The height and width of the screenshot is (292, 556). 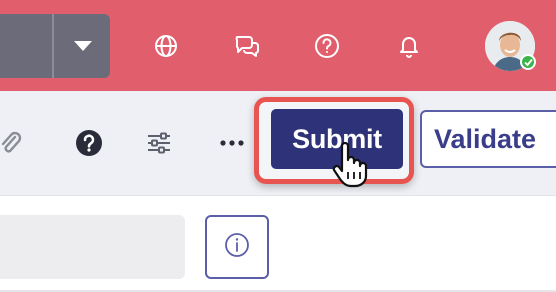 What do you see at coordinates (159, 143) in the screenshot?
I see `sliders-icon` at bounding box center [159, 143].